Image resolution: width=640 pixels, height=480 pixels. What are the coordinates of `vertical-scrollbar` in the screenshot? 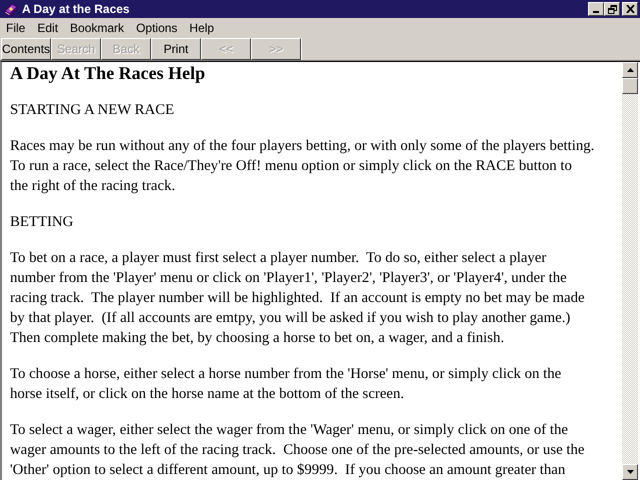 It's located at (630, 271).